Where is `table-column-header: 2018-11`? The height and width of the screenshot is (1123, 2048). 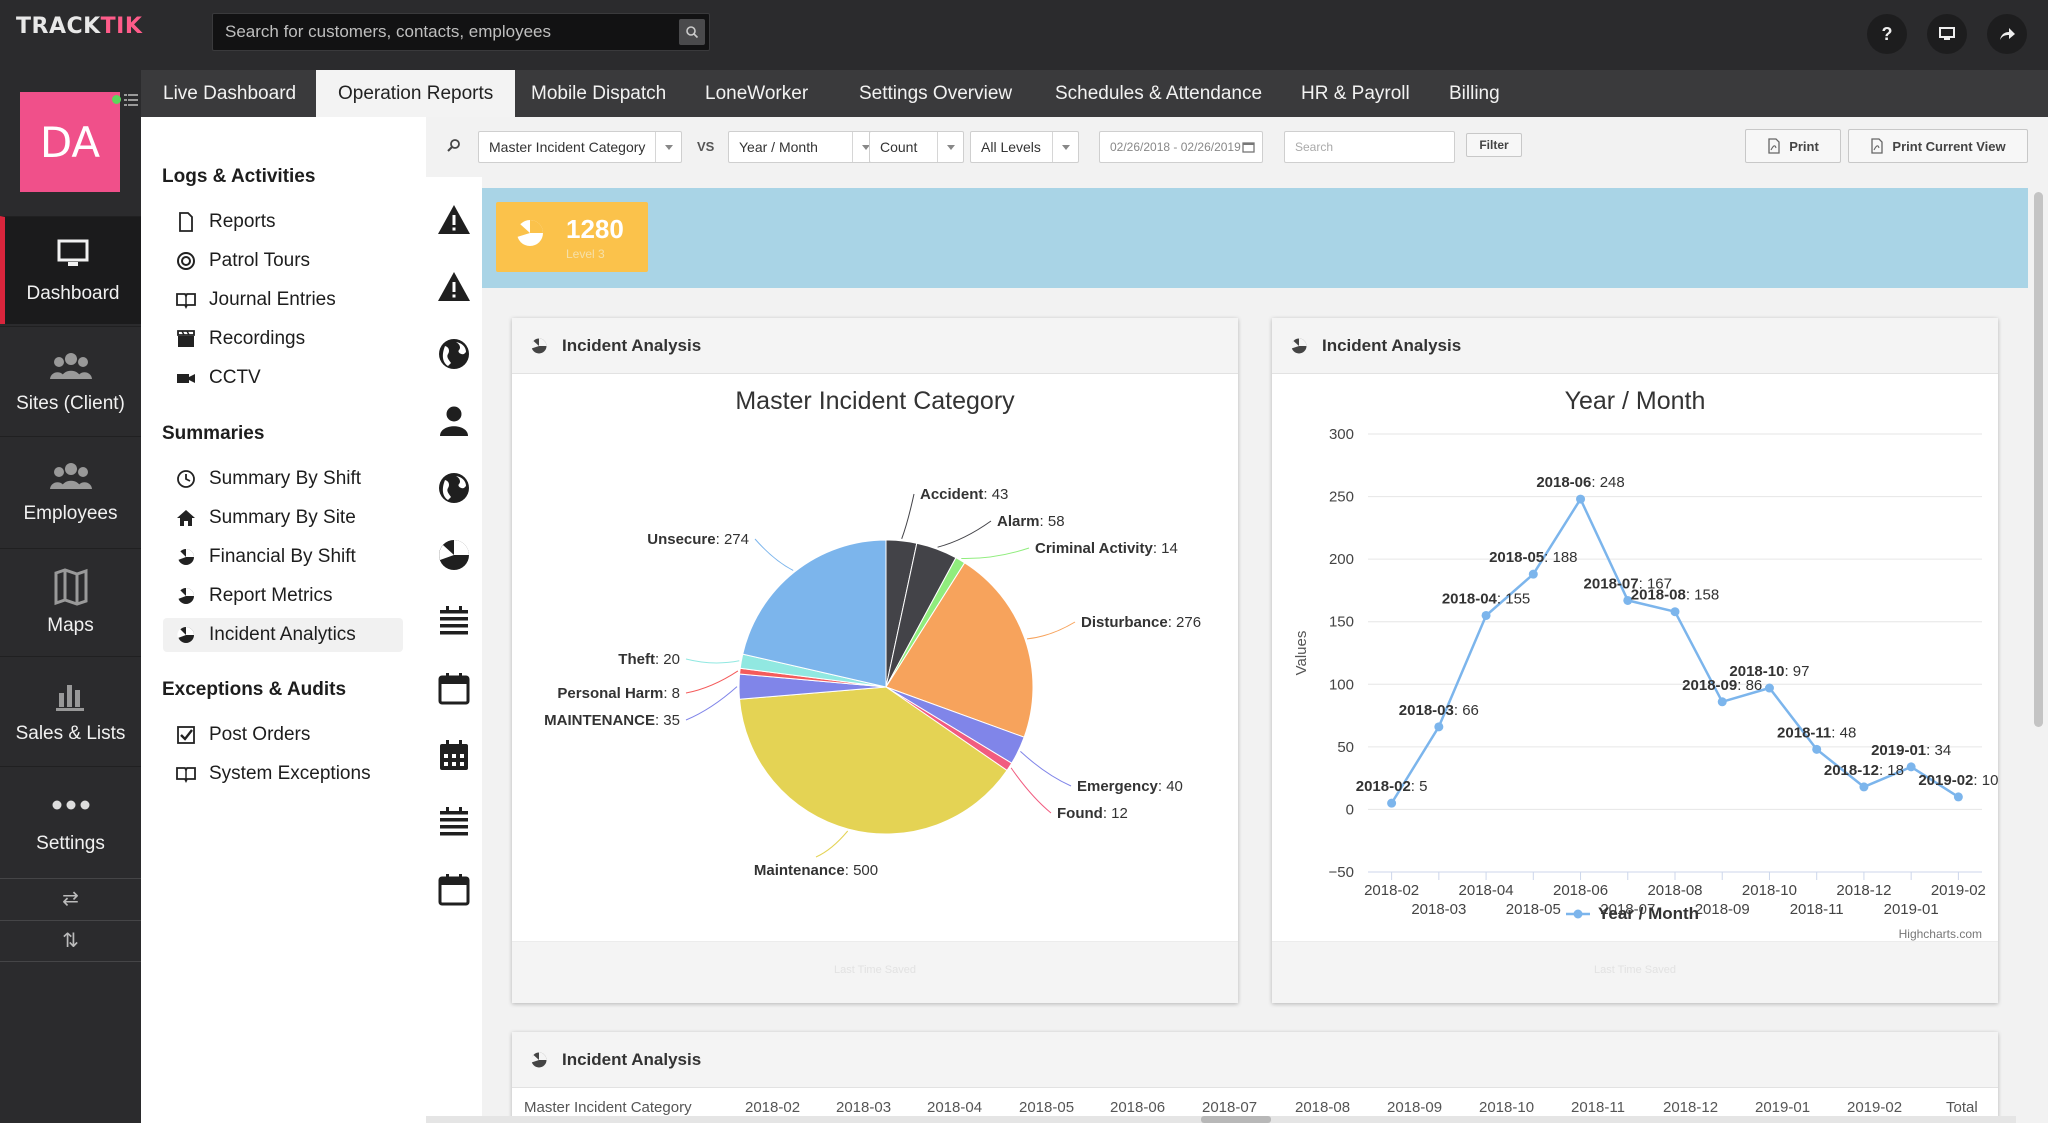 table-column-header: 2018-11 is located at coordinates (1598, 1107).